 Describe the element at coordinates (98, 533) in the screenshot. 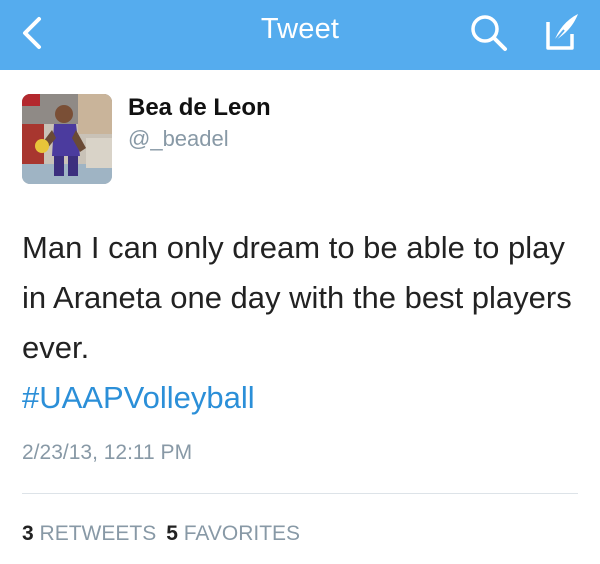

I see `retweets-label: RETWEETS` at that location.